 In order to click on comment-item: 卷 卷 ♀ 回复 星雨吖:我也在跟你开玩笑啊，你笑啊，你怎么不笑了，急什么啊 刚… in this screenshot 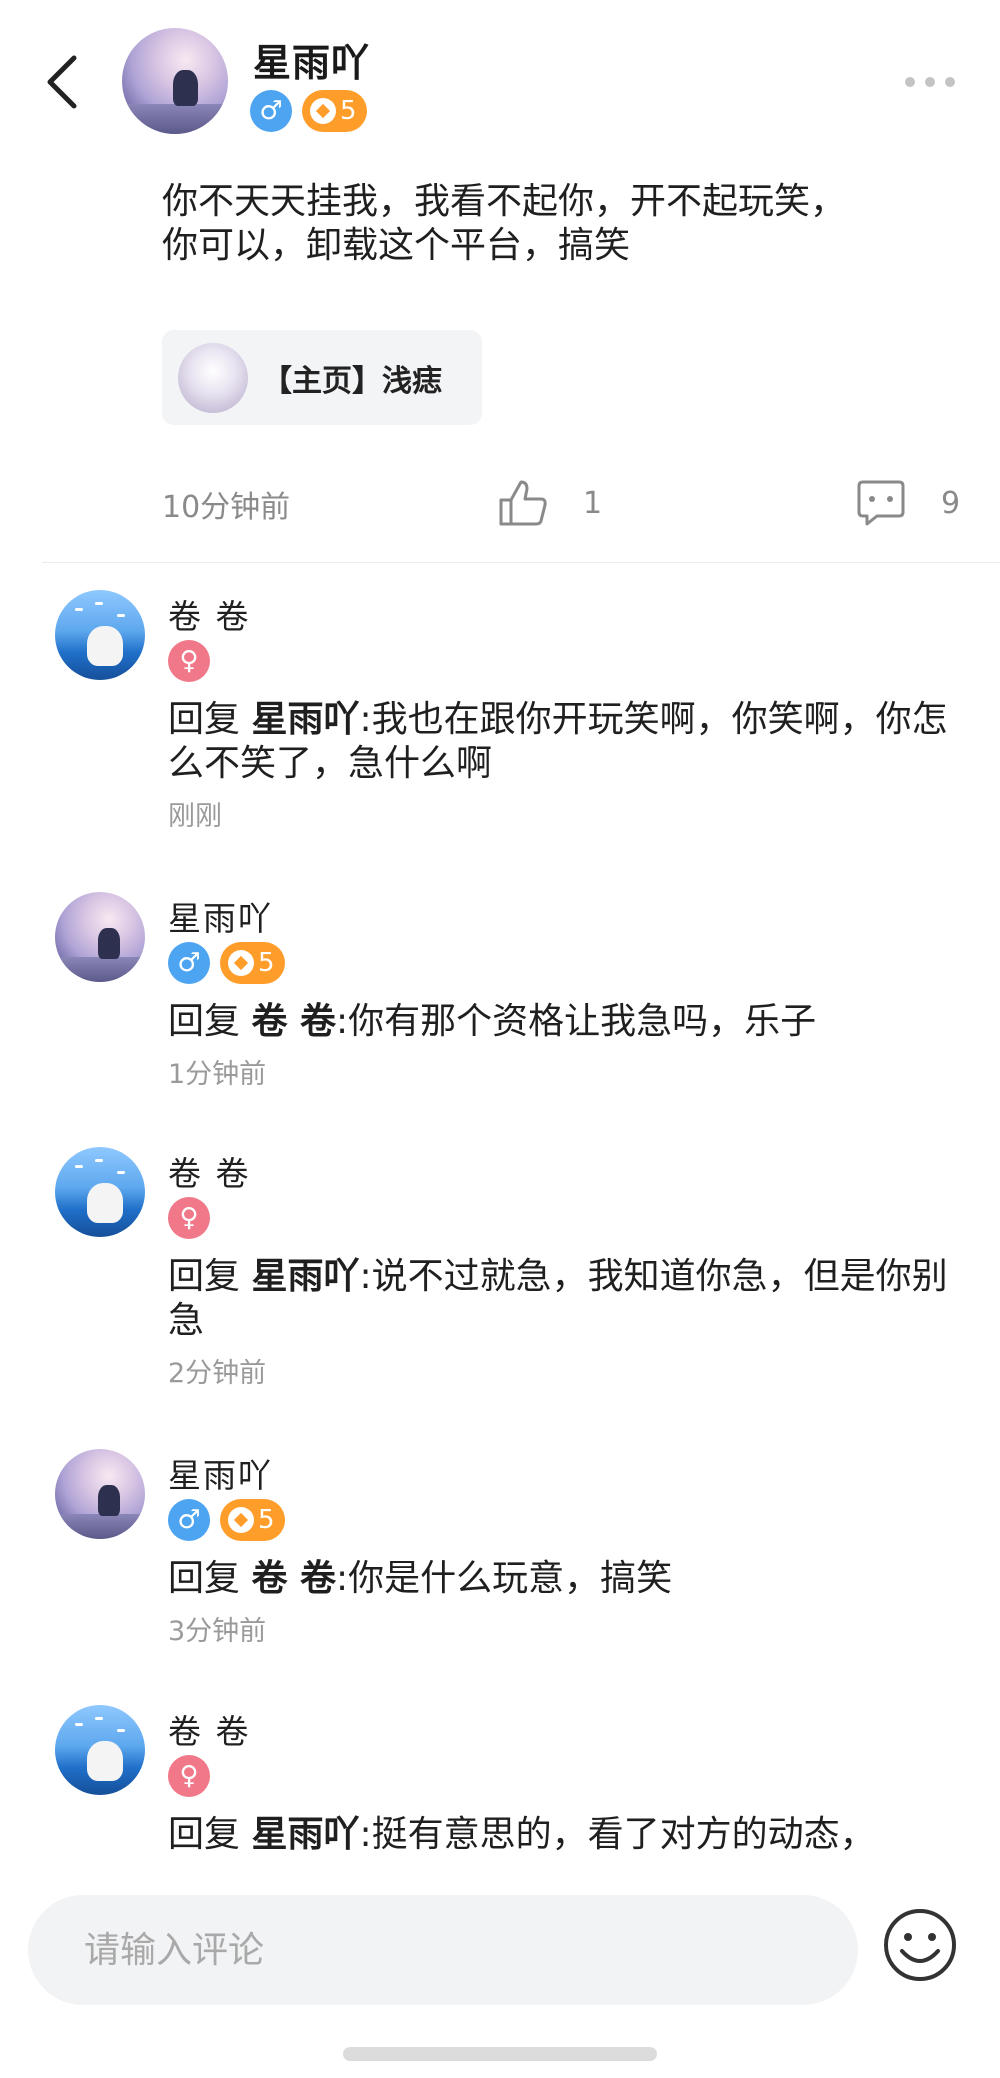, I will do `click(500, 715)`.